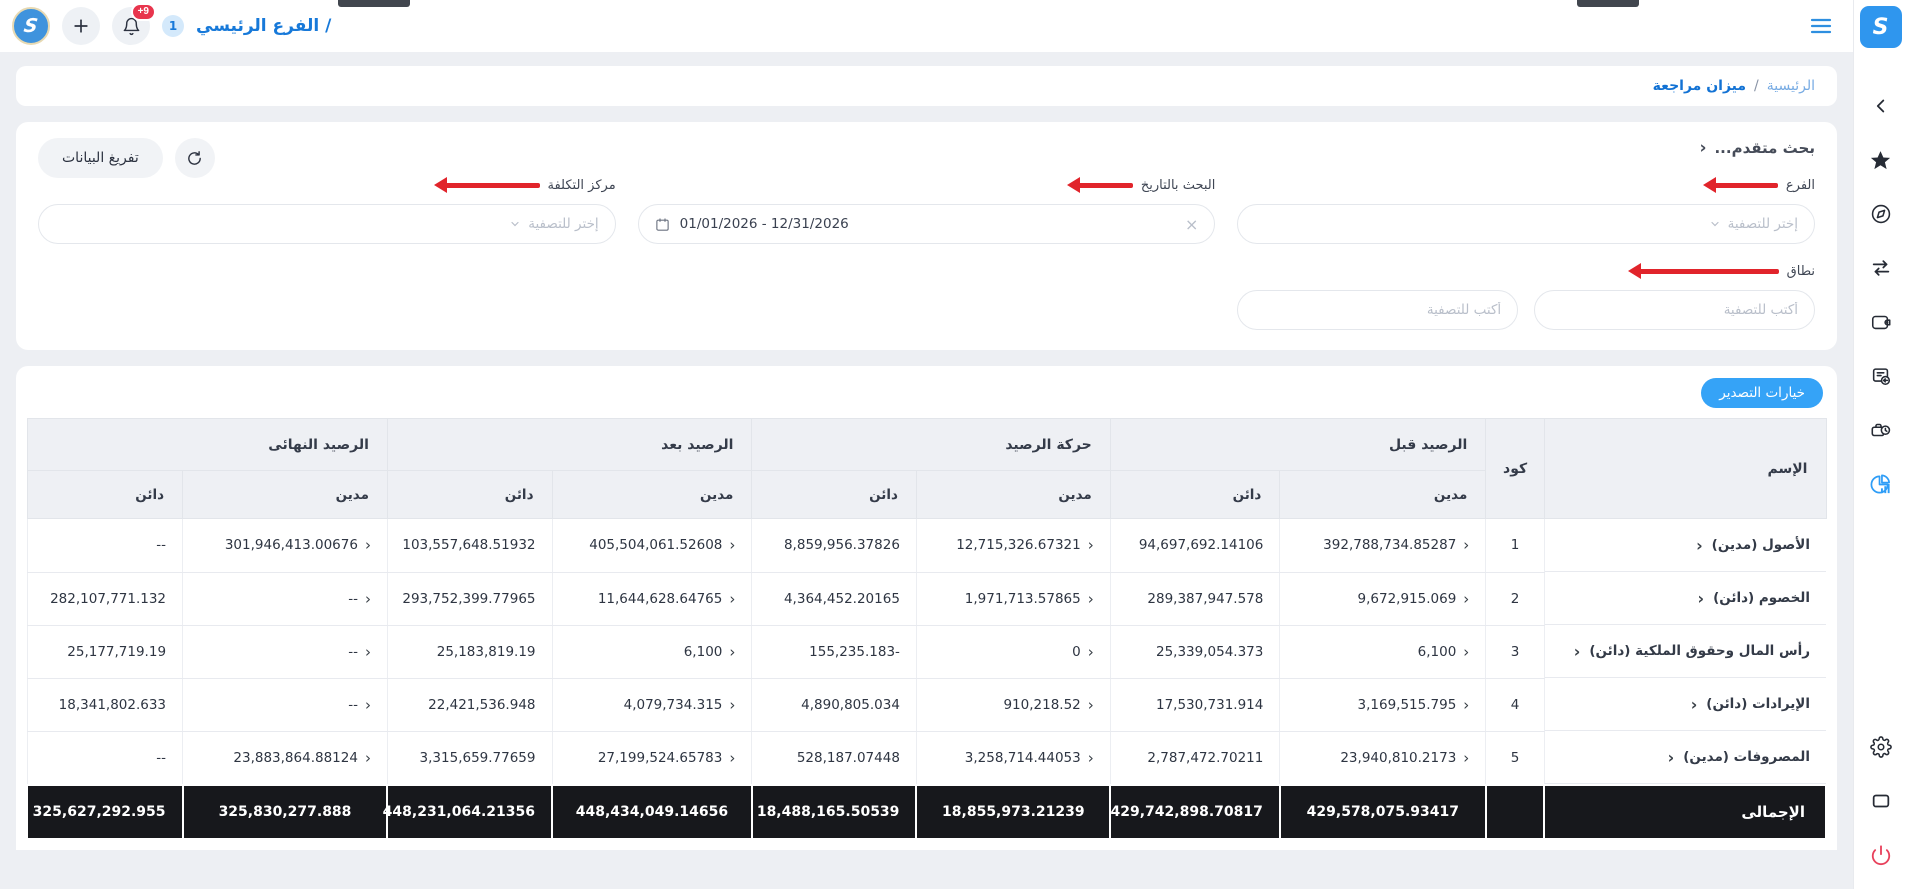 The image size is (1907, 889). What do you see at coordinates (1881, 160) in the screenshot?
I see `favorites-button` at bounding box center [1881, 160].